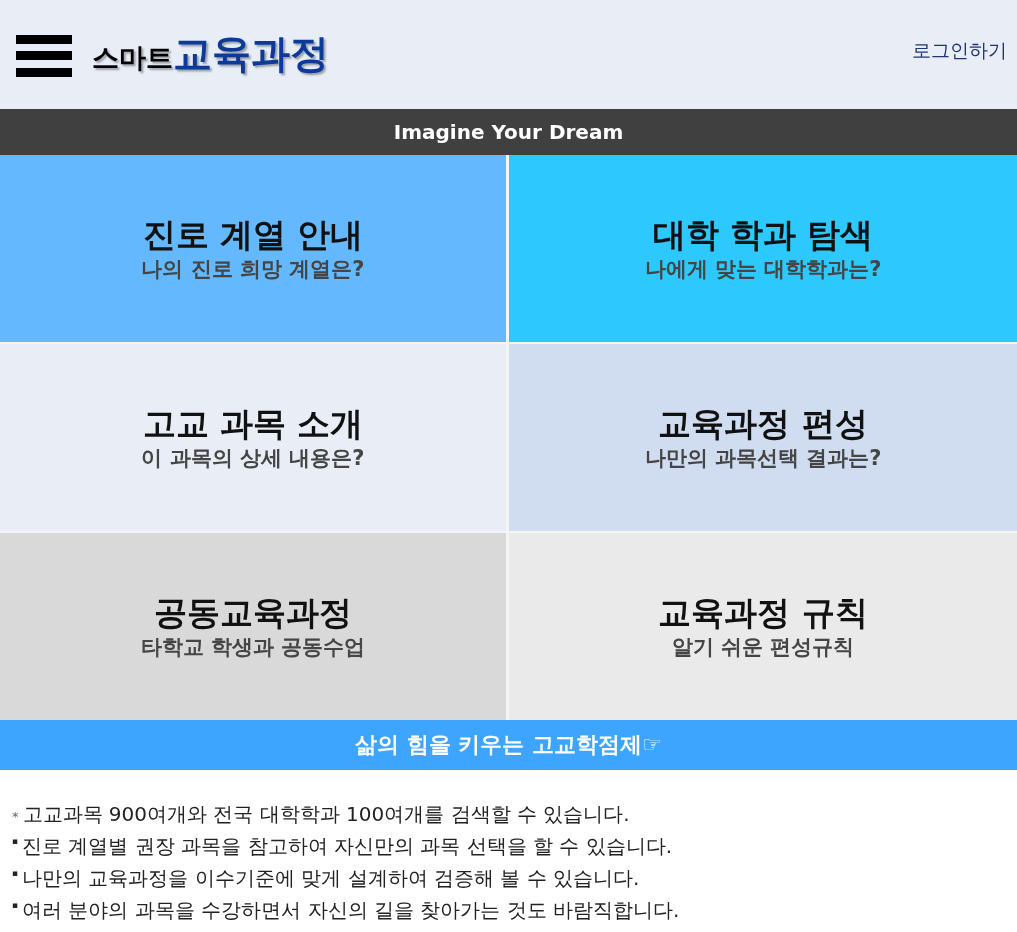 The image size is (1017, 932). I want to click on menu-tile: 진로 계열 안내 나의 진로 희망 계열은?, so click(253, 248).